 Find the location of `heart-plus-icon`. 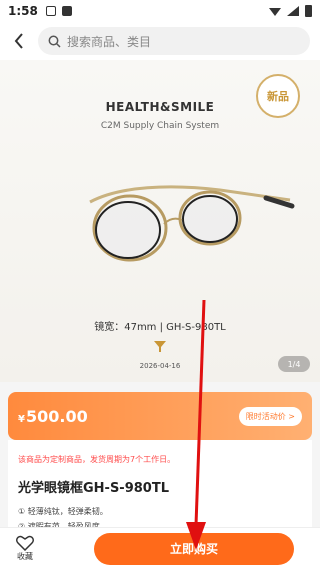

heart-plus-icon is located at coordinates (25, 543).